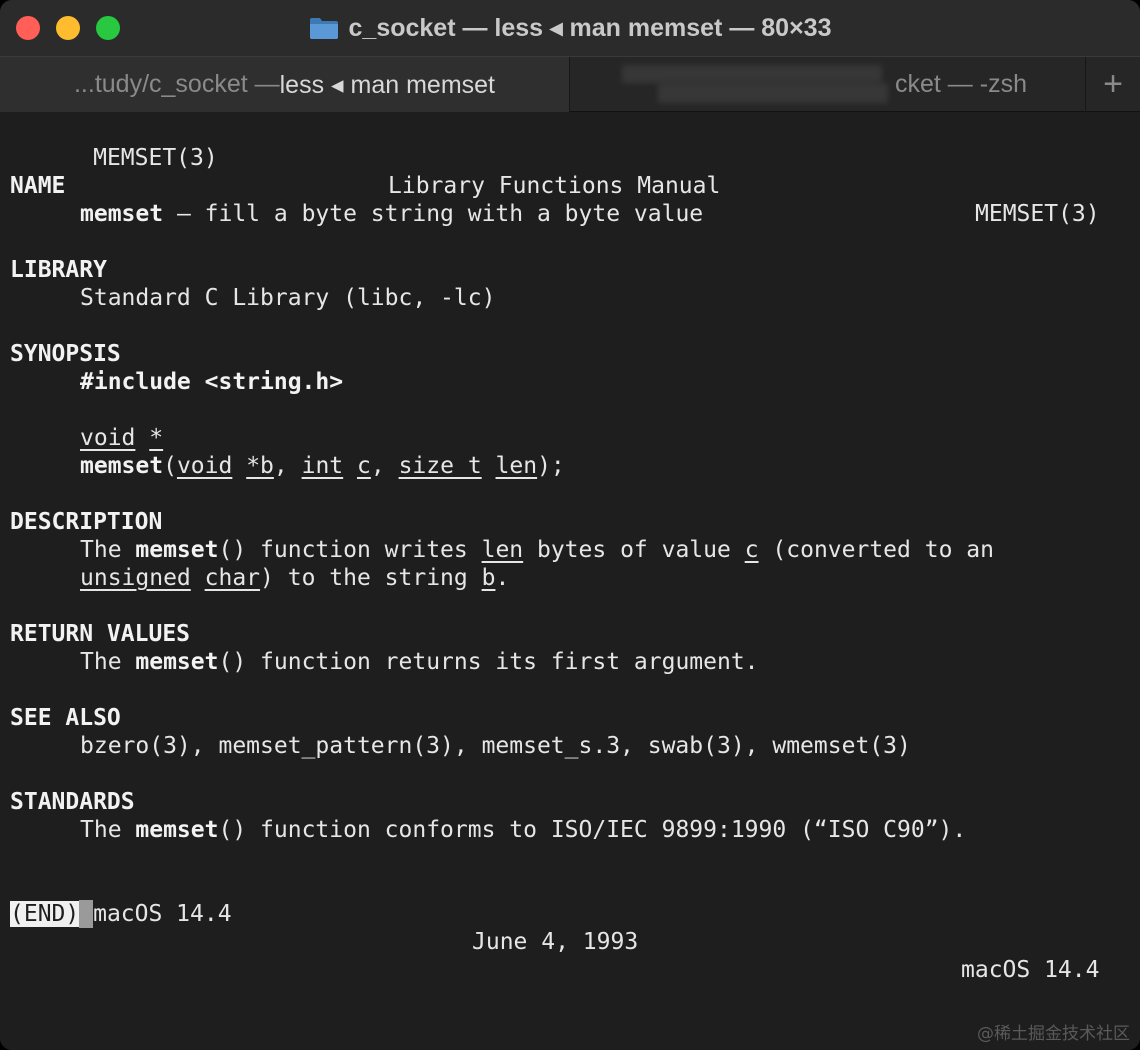 The height and width of the screenshot is (1050, 1140). What do you see at coordinates (502, 578) in the screenshot?
I see `desc-text: .` at bounding box center [502, 578].